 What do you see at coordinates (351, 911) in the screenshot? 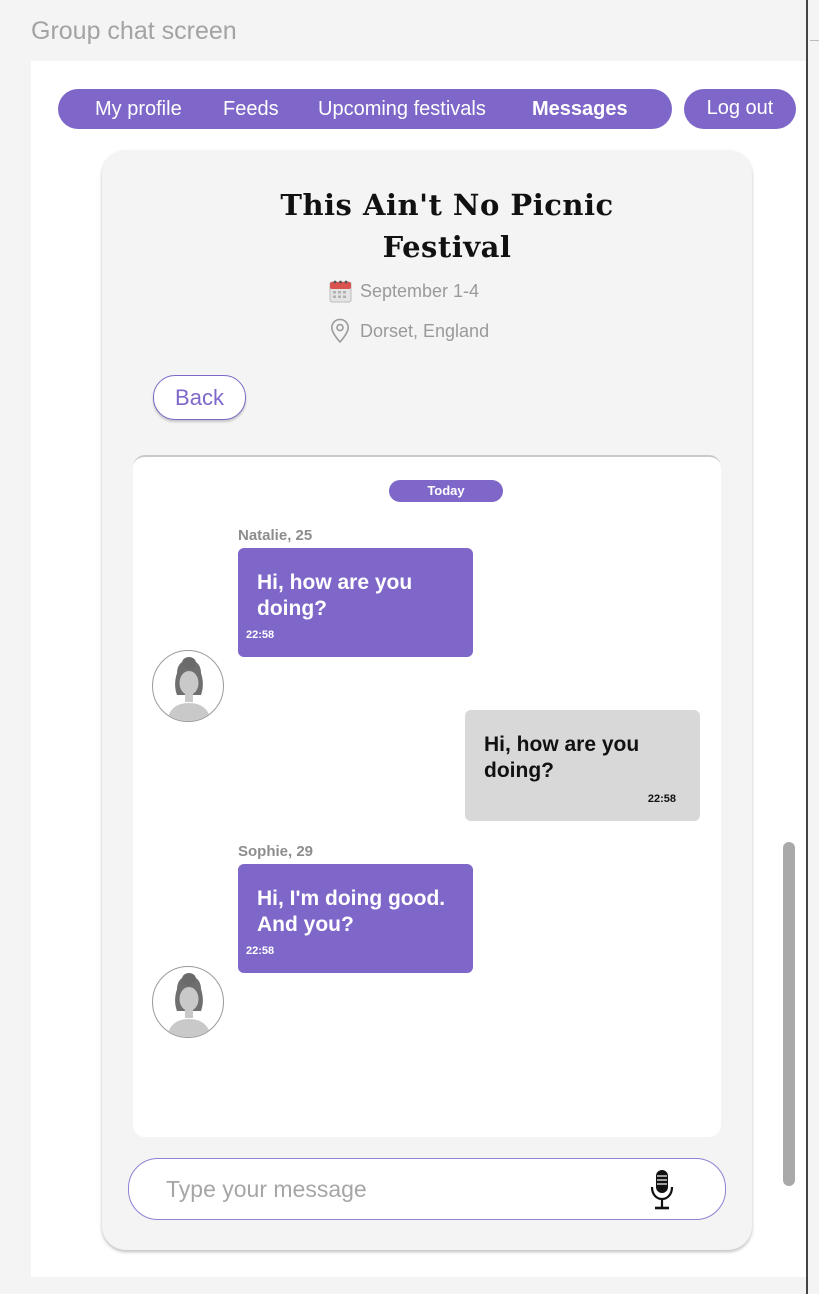
I see `message-text: Hi, I'm doing good. And you?` at bounding box center [351, 911].